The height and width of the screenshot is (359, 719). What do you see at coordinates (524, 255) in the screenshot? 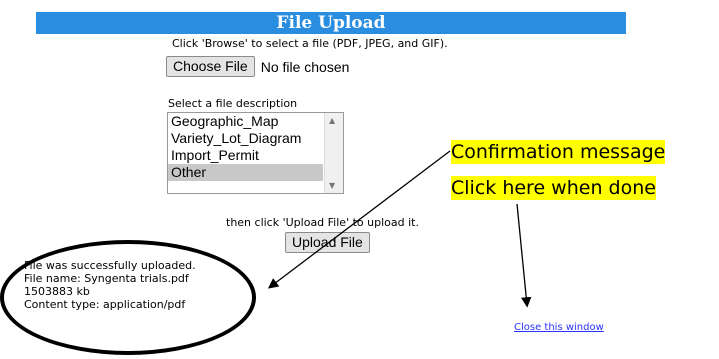
I see `arrow-to-close-link` at bounding box center [524, 255].